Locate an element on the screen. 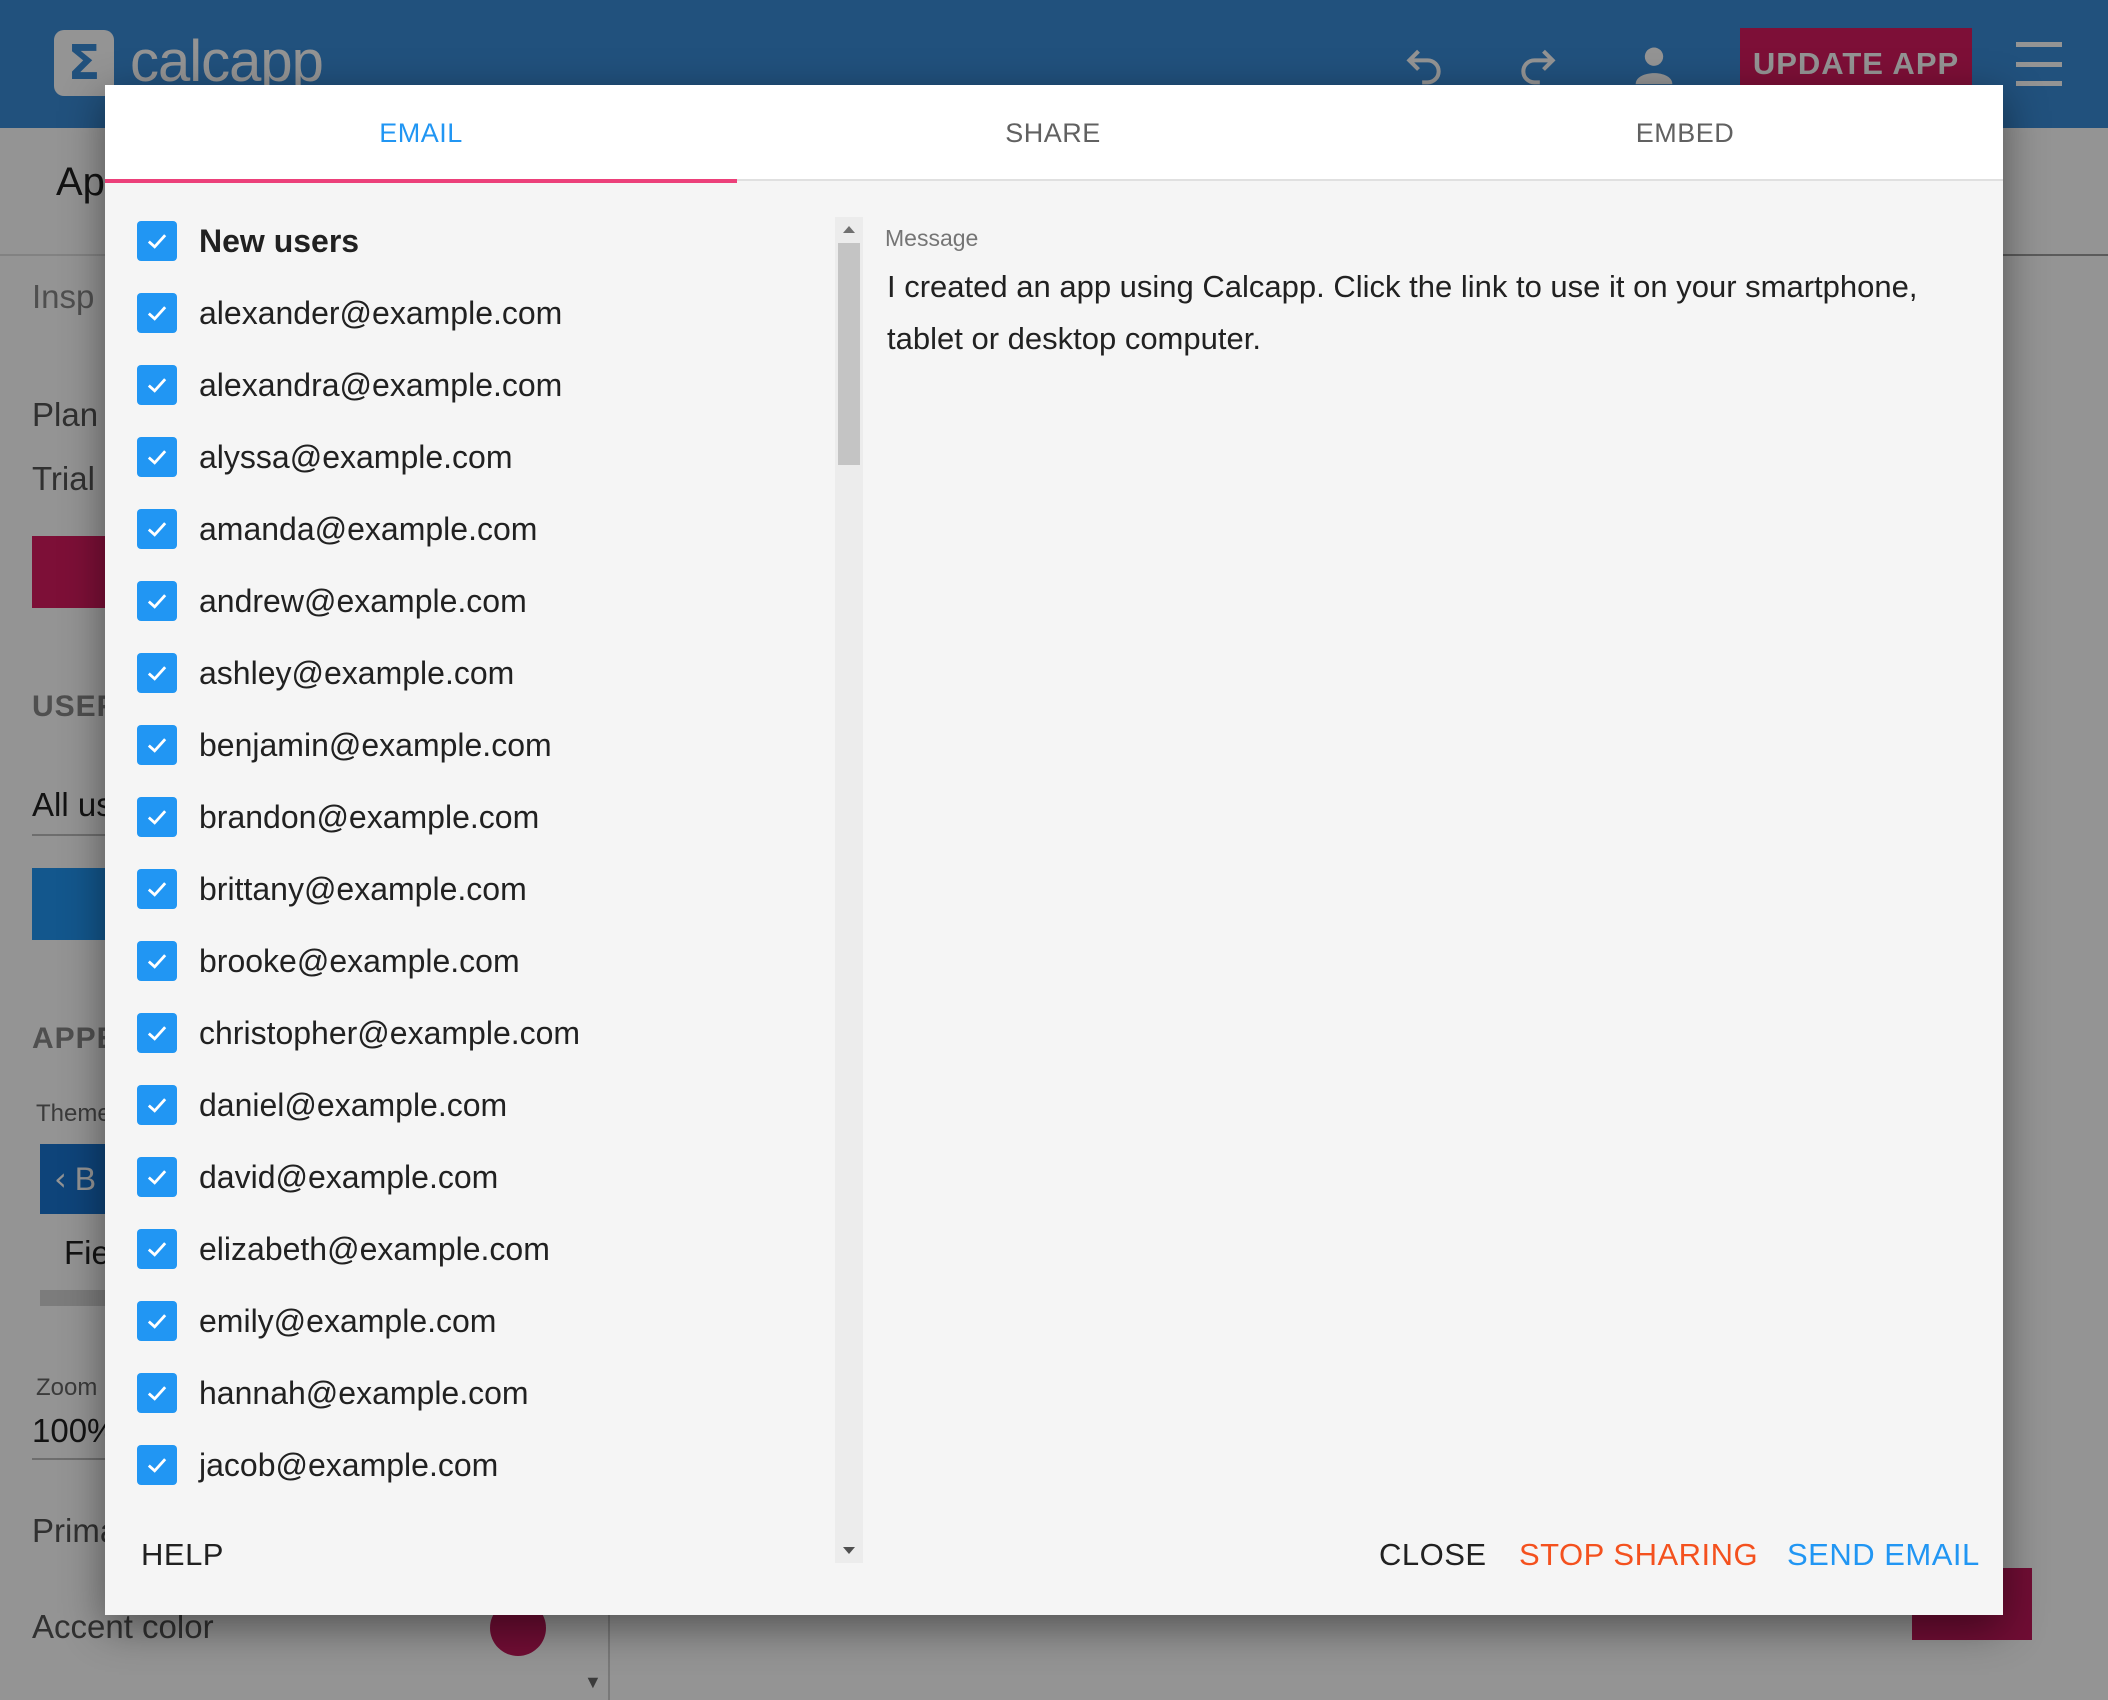 This screenshot has height=1700, width=2108. list-item: elizabeth@example.com is located at coordinates (343, 1249).